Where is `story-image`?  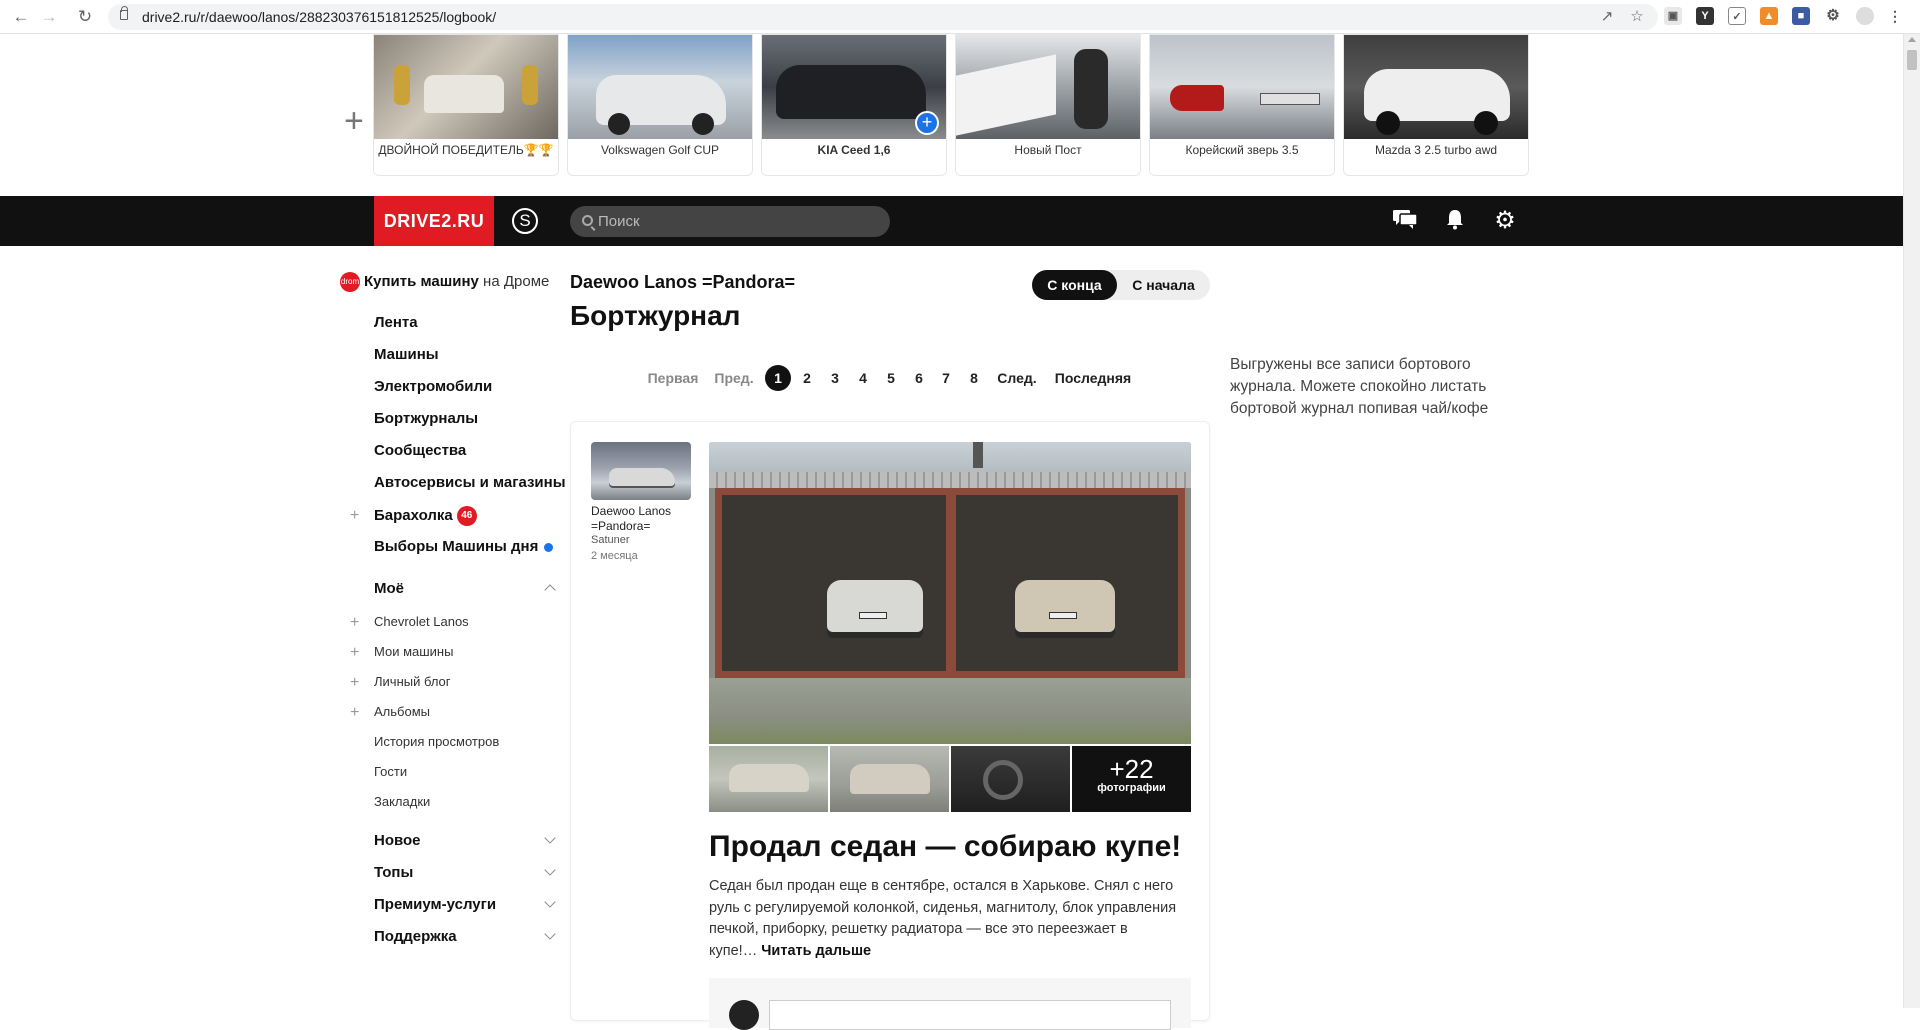
story-image is located at coordinates (1436, 87).